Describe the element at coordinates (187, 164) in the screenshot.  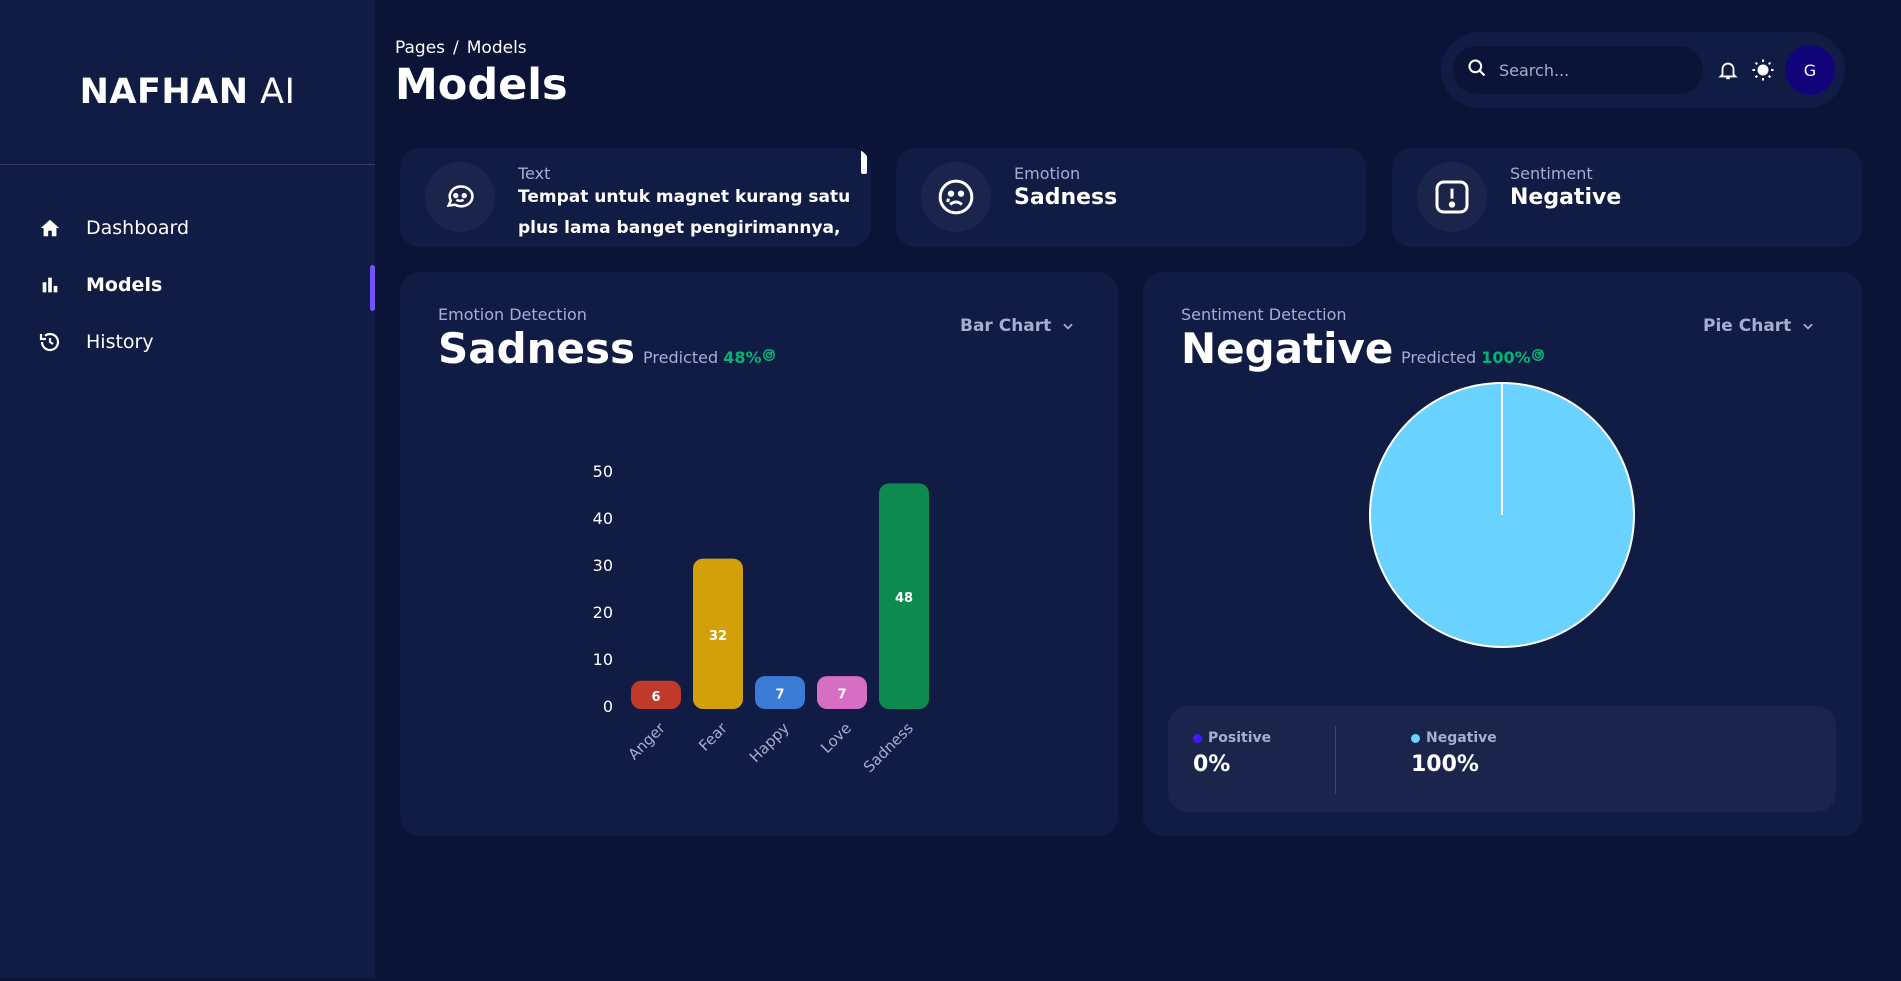
I see `sidebar-divider` at that location.